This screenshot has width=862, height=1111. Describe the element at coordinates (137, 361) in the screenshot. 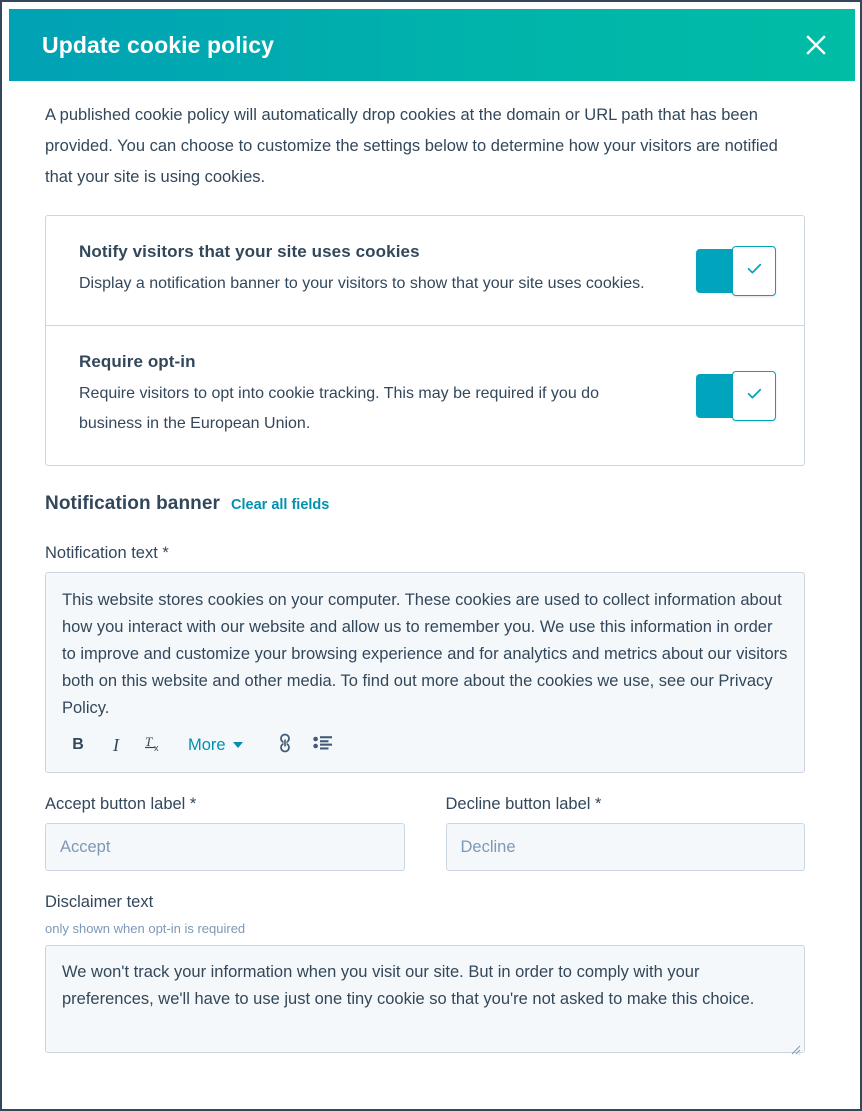

I see `setting-title-optin: Require opt-in` at that location.